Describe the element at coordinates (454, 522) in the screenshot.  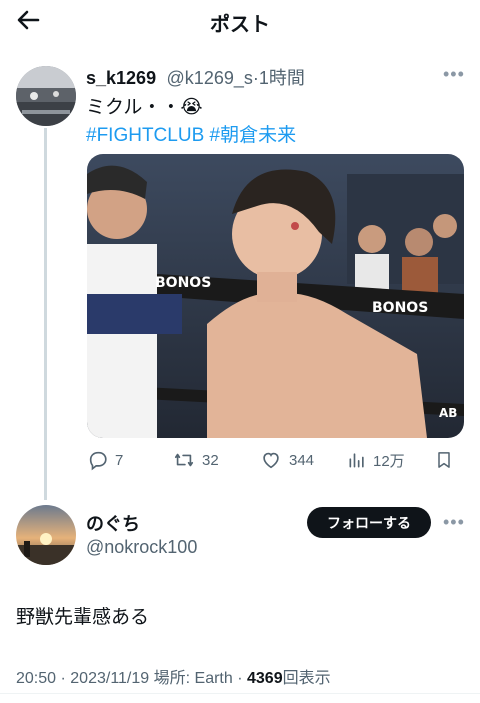
I see `reply-more-icon: •••` at that location.